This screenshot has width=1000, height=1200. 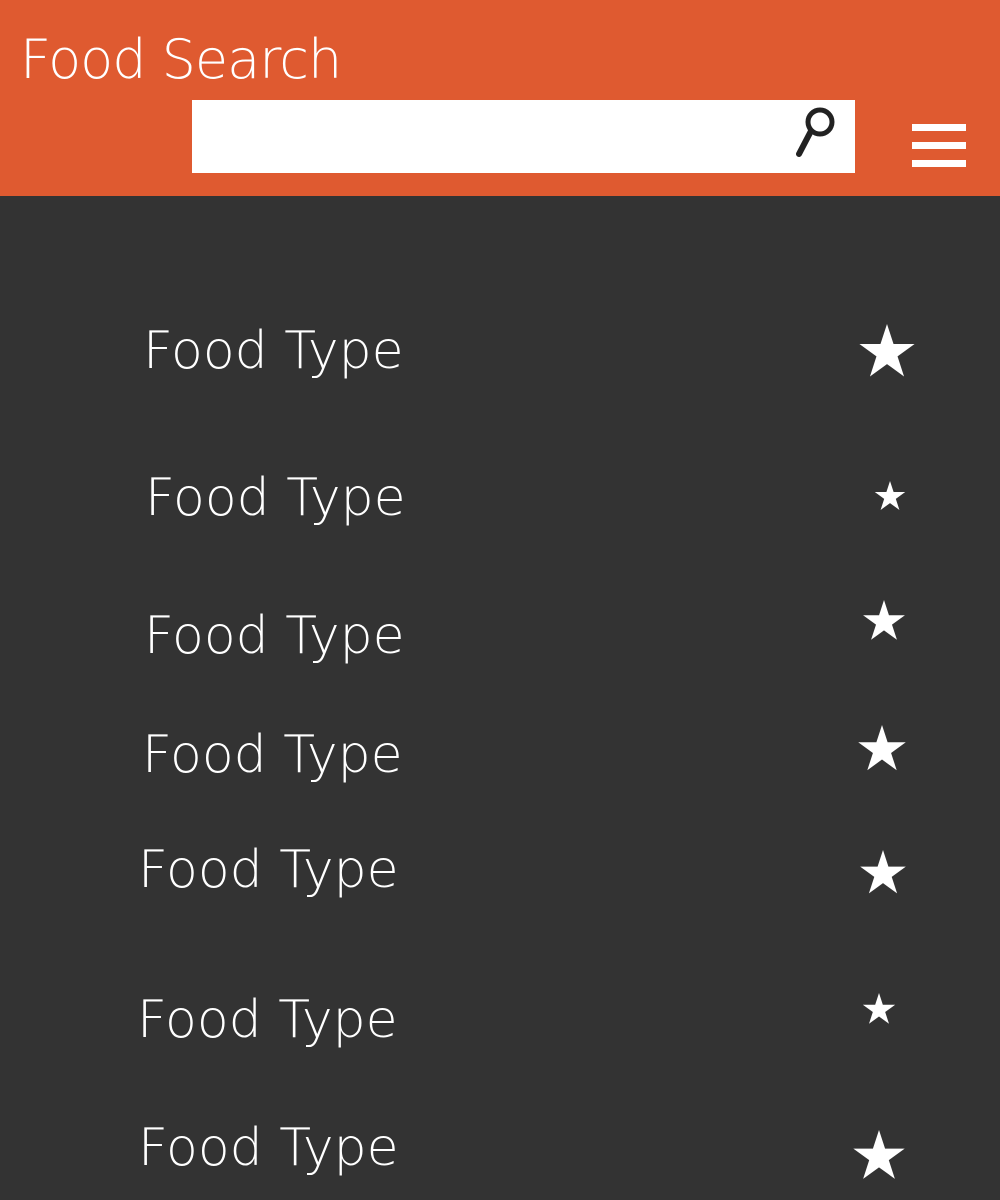 I want to click on menu-bar-bottom, so click(x=939, y=163).